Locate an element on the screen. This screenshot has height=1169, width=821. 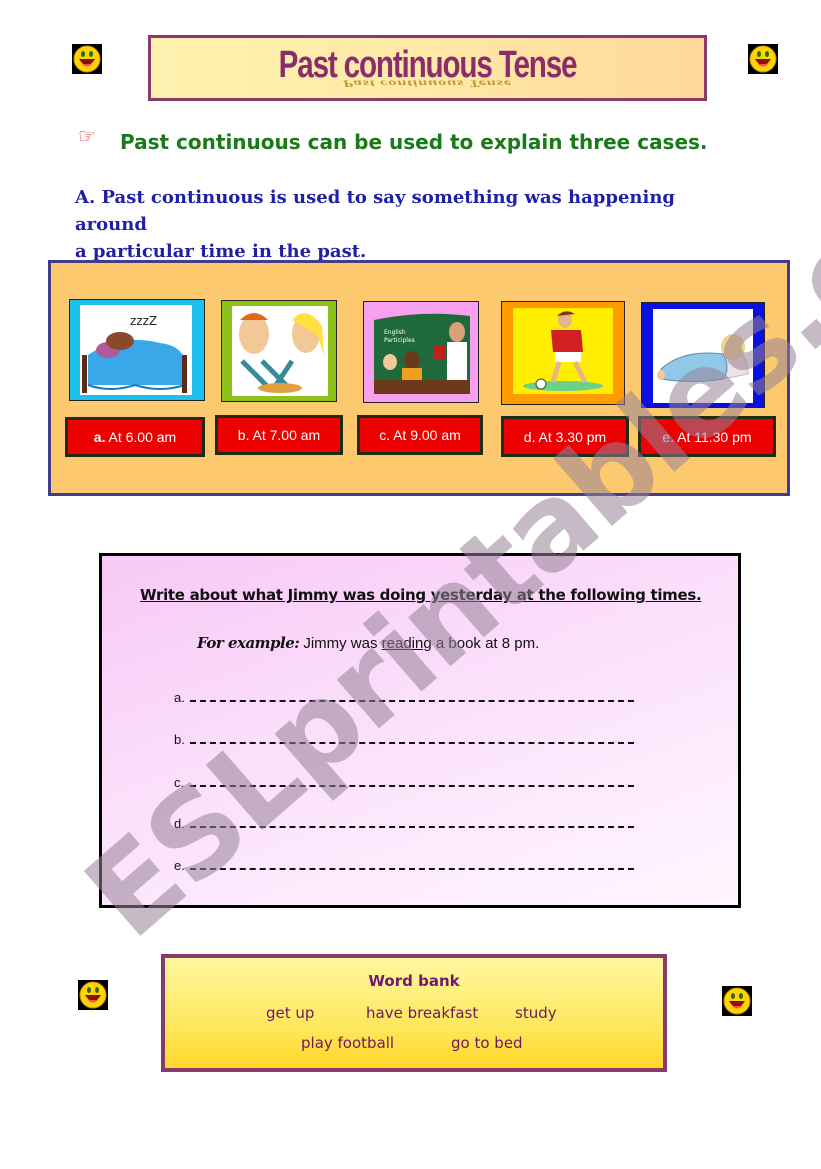
time-letter: d. is located at coordinates (529, 436).